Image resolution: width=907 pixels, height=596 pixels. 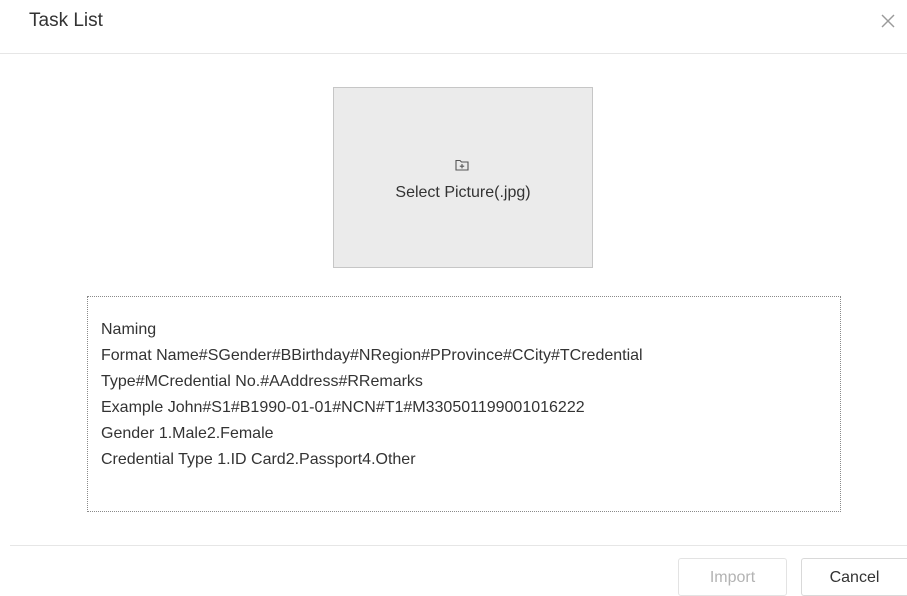 I want to click on footer-divider, so click(x=458, y=545).